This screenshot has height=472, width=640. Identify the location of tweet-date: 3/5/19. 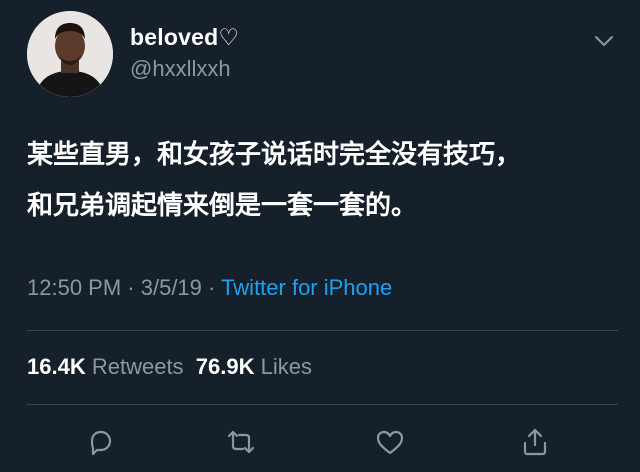
(171, 287).